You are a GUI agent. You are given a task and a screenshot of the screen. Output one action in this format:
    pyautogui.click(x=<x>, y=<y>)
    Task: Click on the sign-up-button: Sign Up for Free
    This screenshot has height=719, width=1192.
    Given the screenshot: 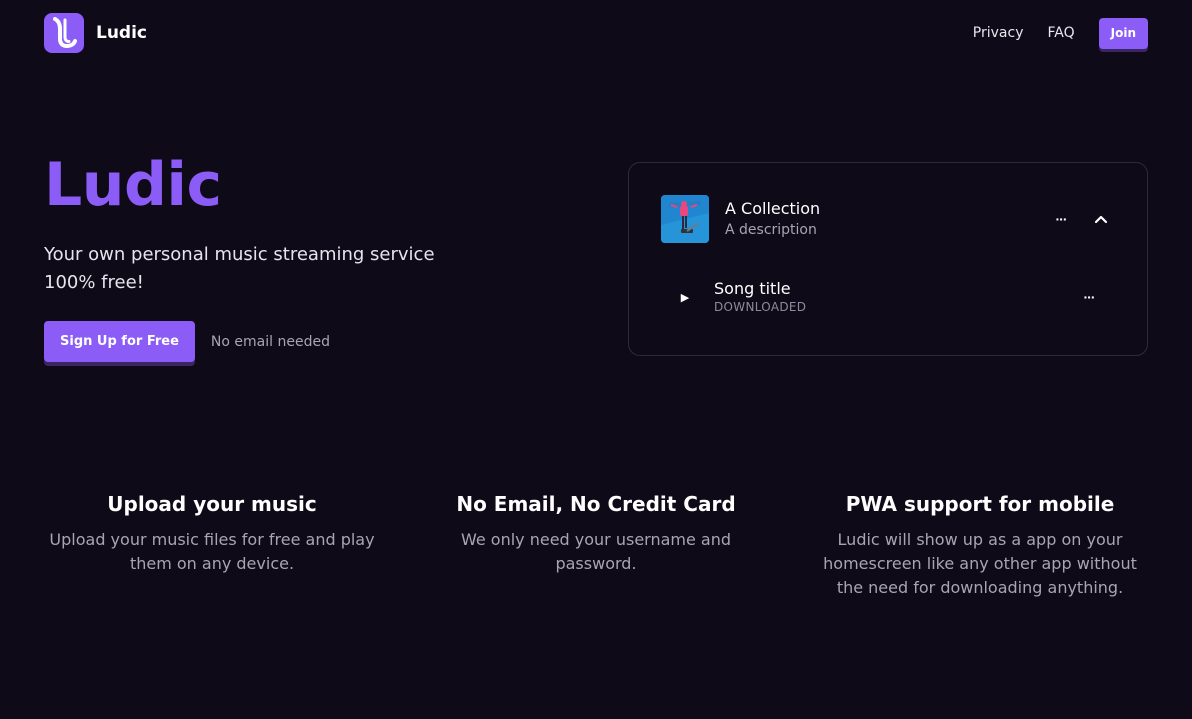 What is the action you would take?
    pyautogui.click(x=119, y=341)
    